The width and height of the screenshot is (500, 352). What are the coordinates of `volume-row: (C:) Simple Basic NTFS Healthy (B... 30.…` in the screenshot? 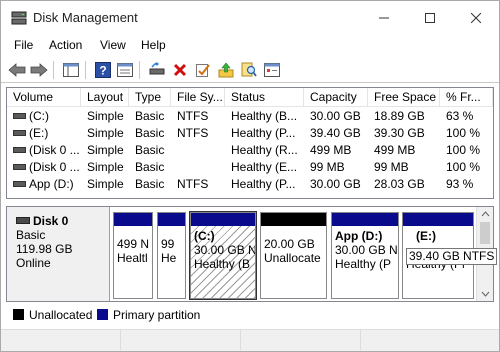 It's located at (250, 116).